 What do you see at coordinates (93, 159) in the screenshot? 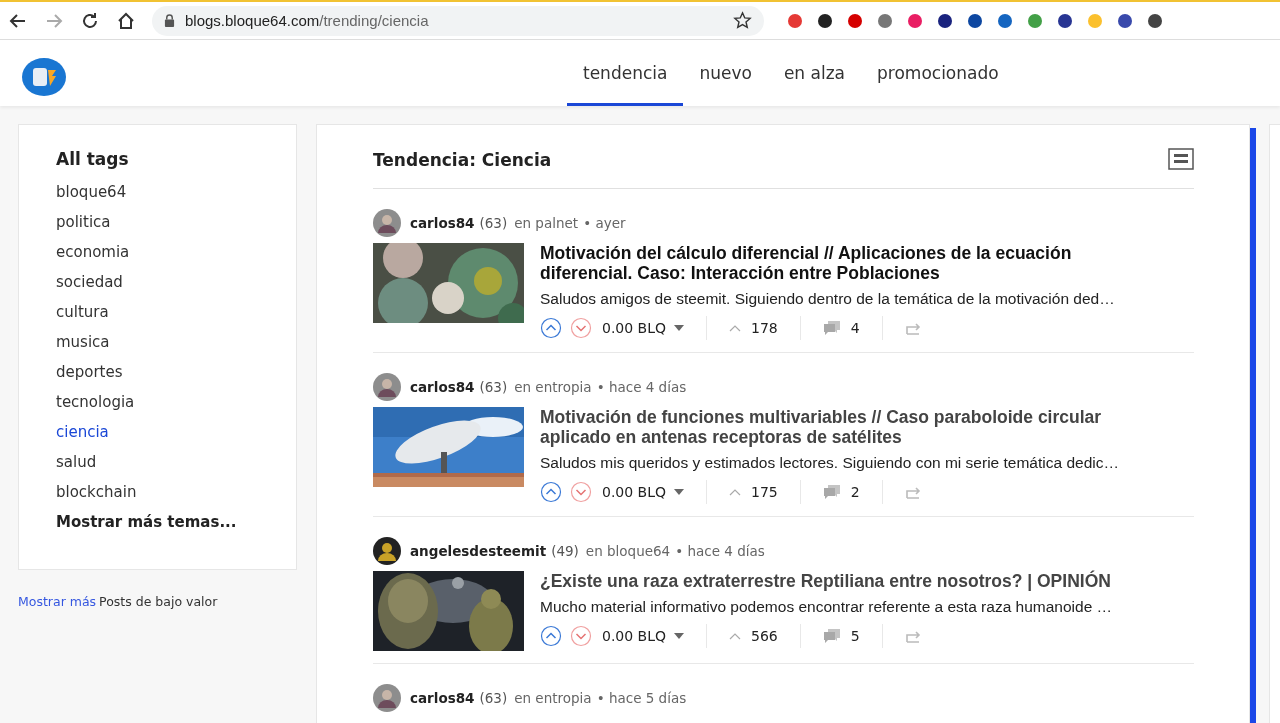
I see `panel-title: All tags` at bounding box center [93, 159].